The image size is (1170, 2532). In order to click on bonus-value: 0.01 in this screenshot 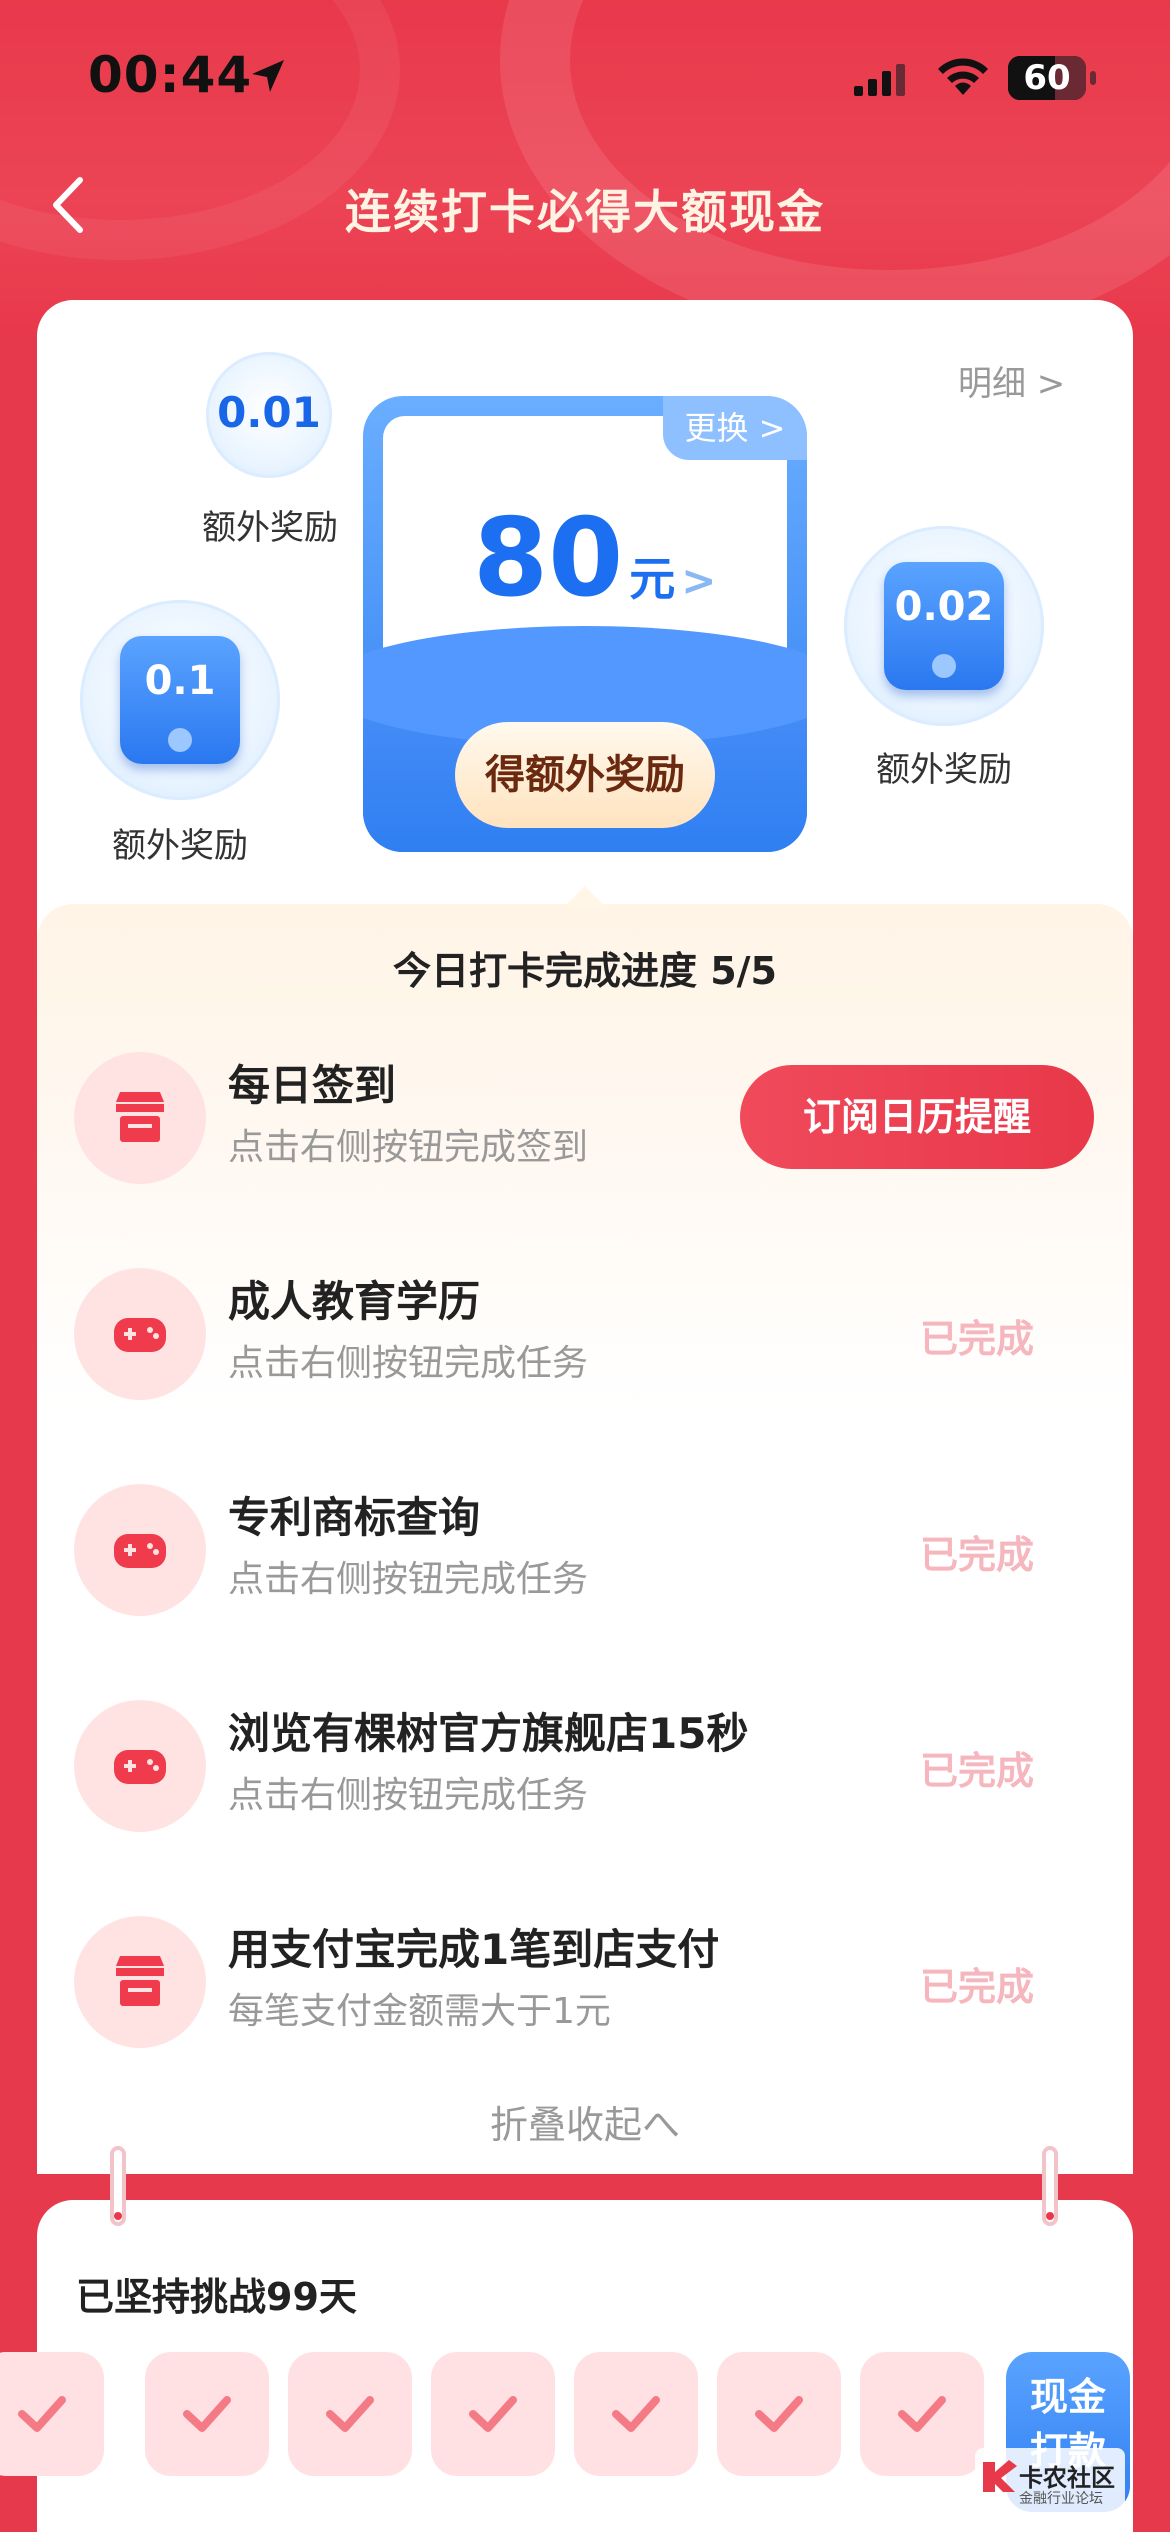, I will do `click(269, 412)`.